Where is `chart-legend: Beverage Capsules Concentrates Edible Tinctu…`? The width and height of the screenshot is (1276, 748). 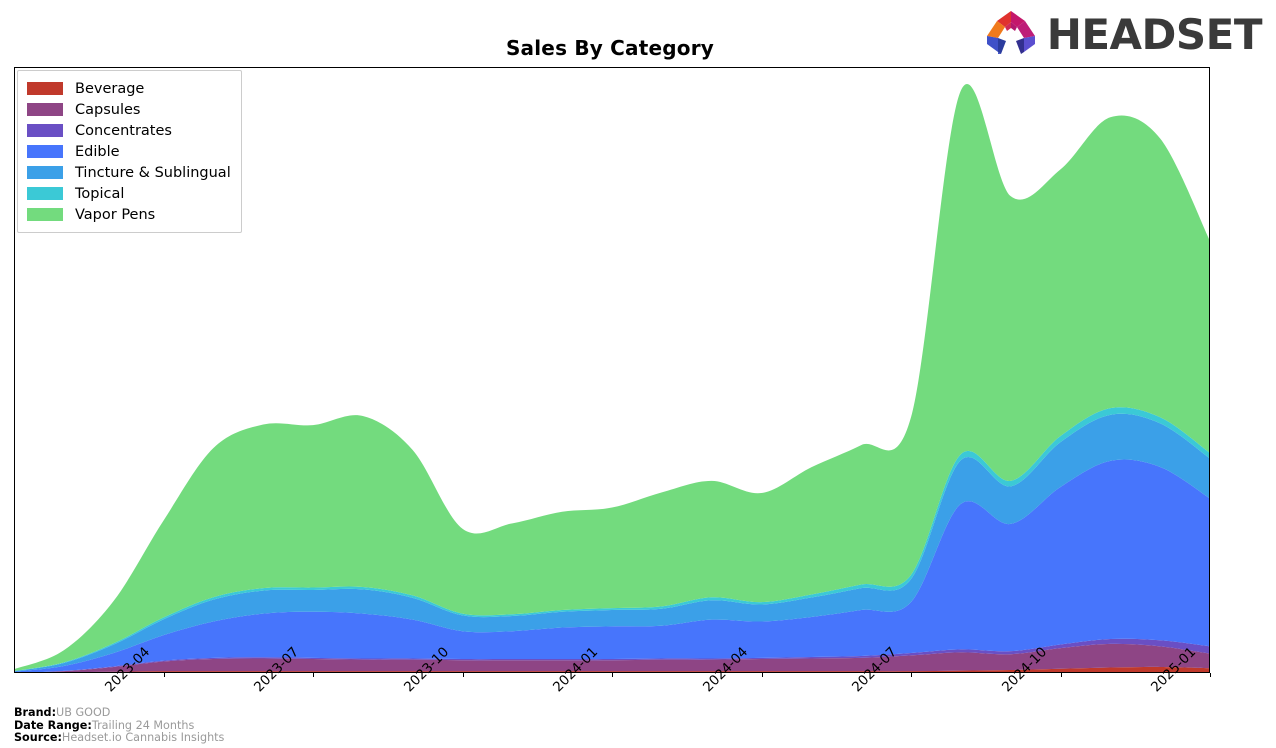
chart-legend: Beverage Capsules Concentrates Edible Tinctu… is located at coordinates (129, 151).